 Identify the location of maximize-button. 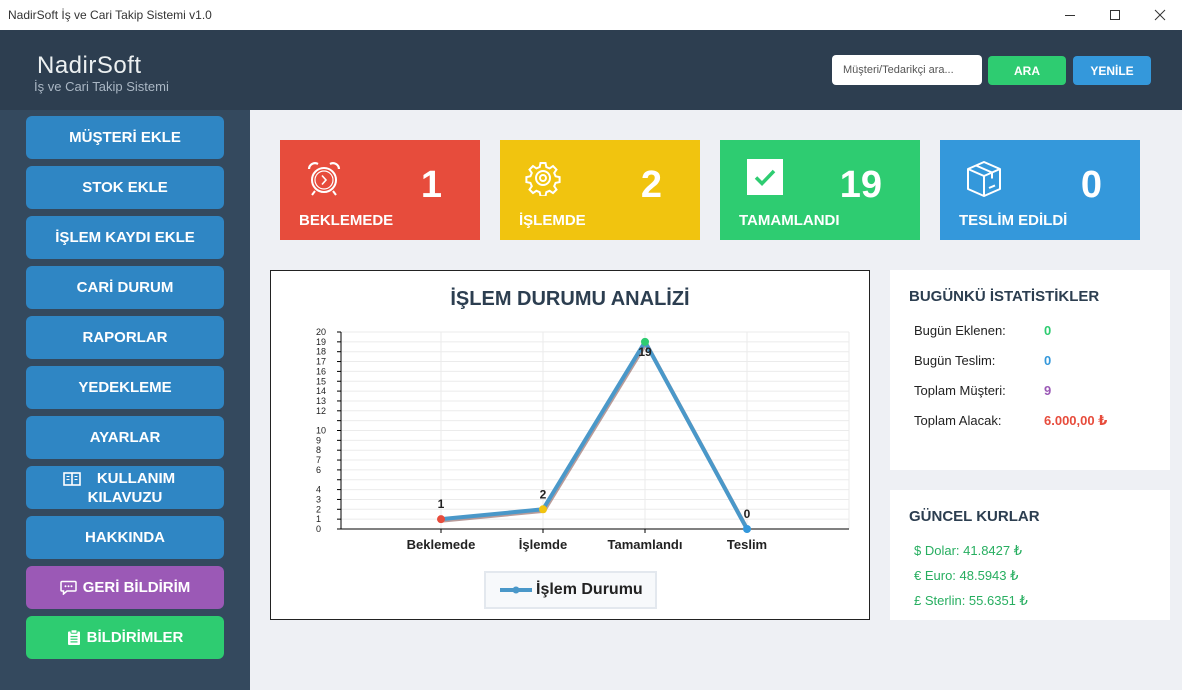
(1115, 15).